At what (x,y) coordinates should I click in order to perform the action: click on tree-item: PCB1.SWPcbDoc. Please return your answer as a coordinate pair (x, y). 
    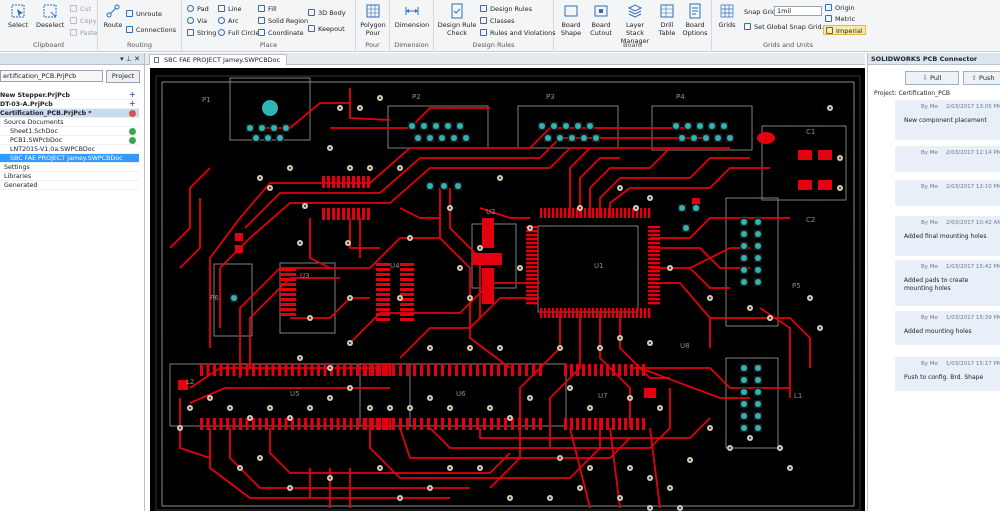
    Looking at the image, I should click on (69, 140).